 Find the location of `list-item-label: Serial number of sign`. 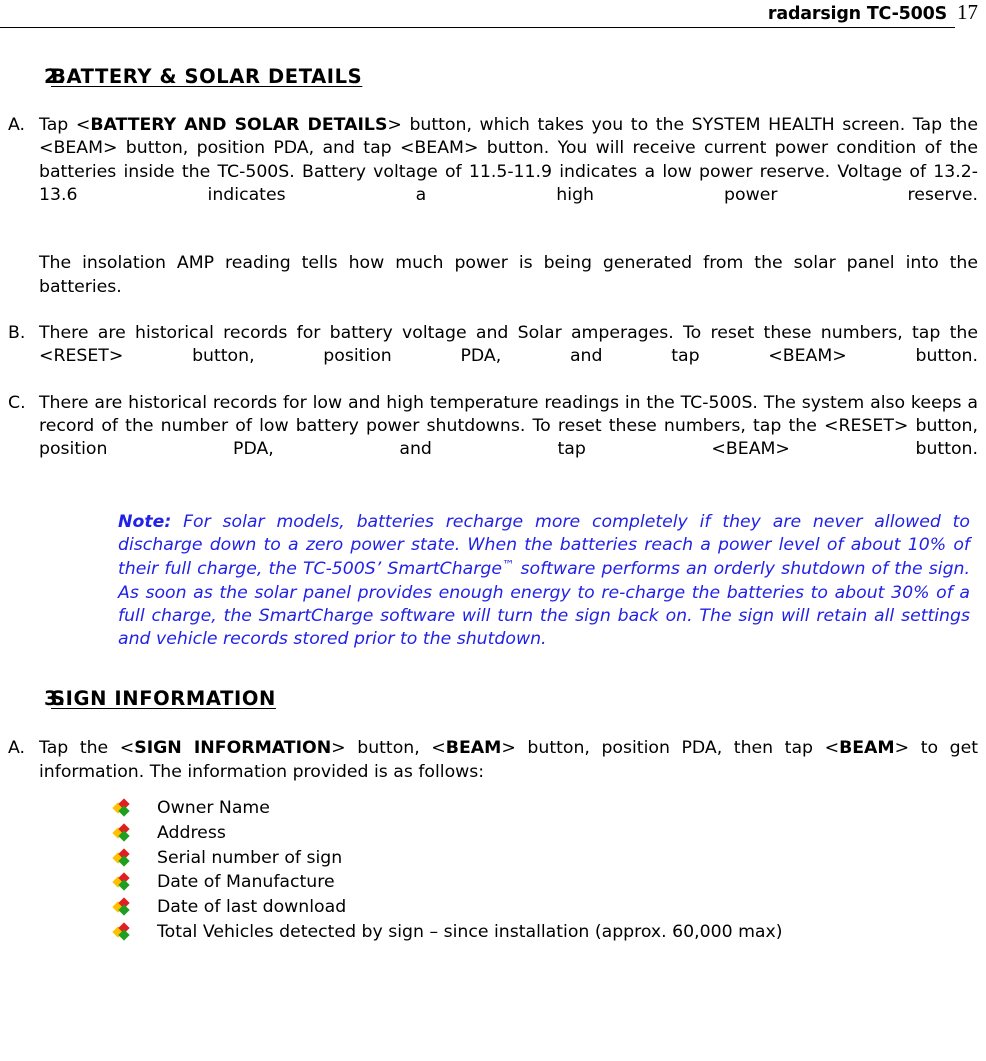

list-item-label: Serial number of sign is located at coordinates (250, 857).